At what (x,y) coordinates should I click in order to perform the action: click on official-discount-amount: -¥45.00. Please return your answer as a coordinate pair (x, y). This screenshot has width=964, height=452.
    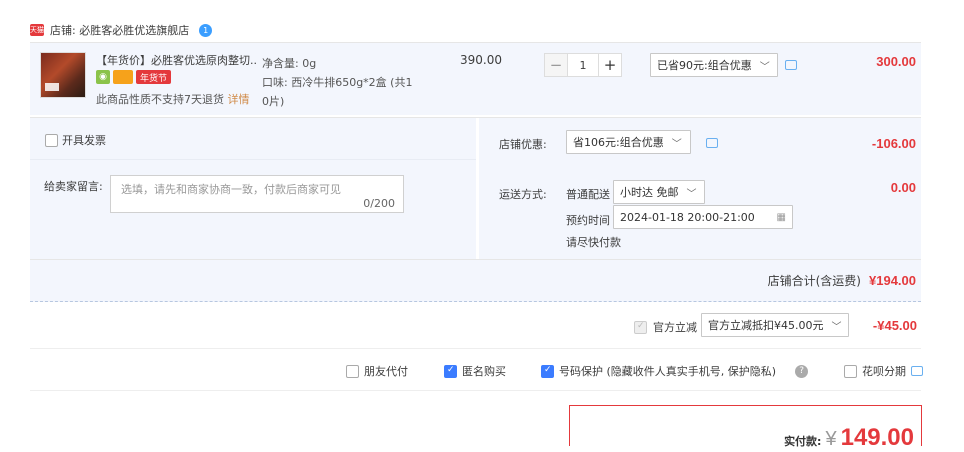
    Looking at the image, I should click on (894, 325).